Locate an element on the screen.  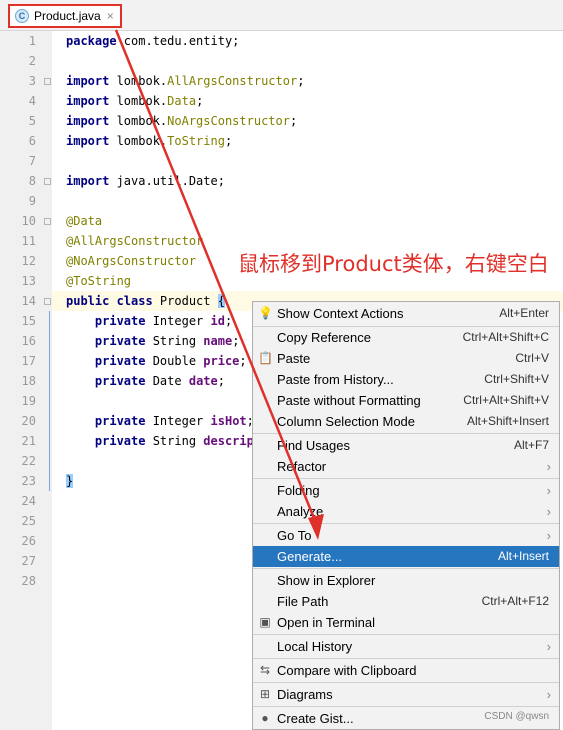
arrow-head-icon is located at coordinates (316, 527).